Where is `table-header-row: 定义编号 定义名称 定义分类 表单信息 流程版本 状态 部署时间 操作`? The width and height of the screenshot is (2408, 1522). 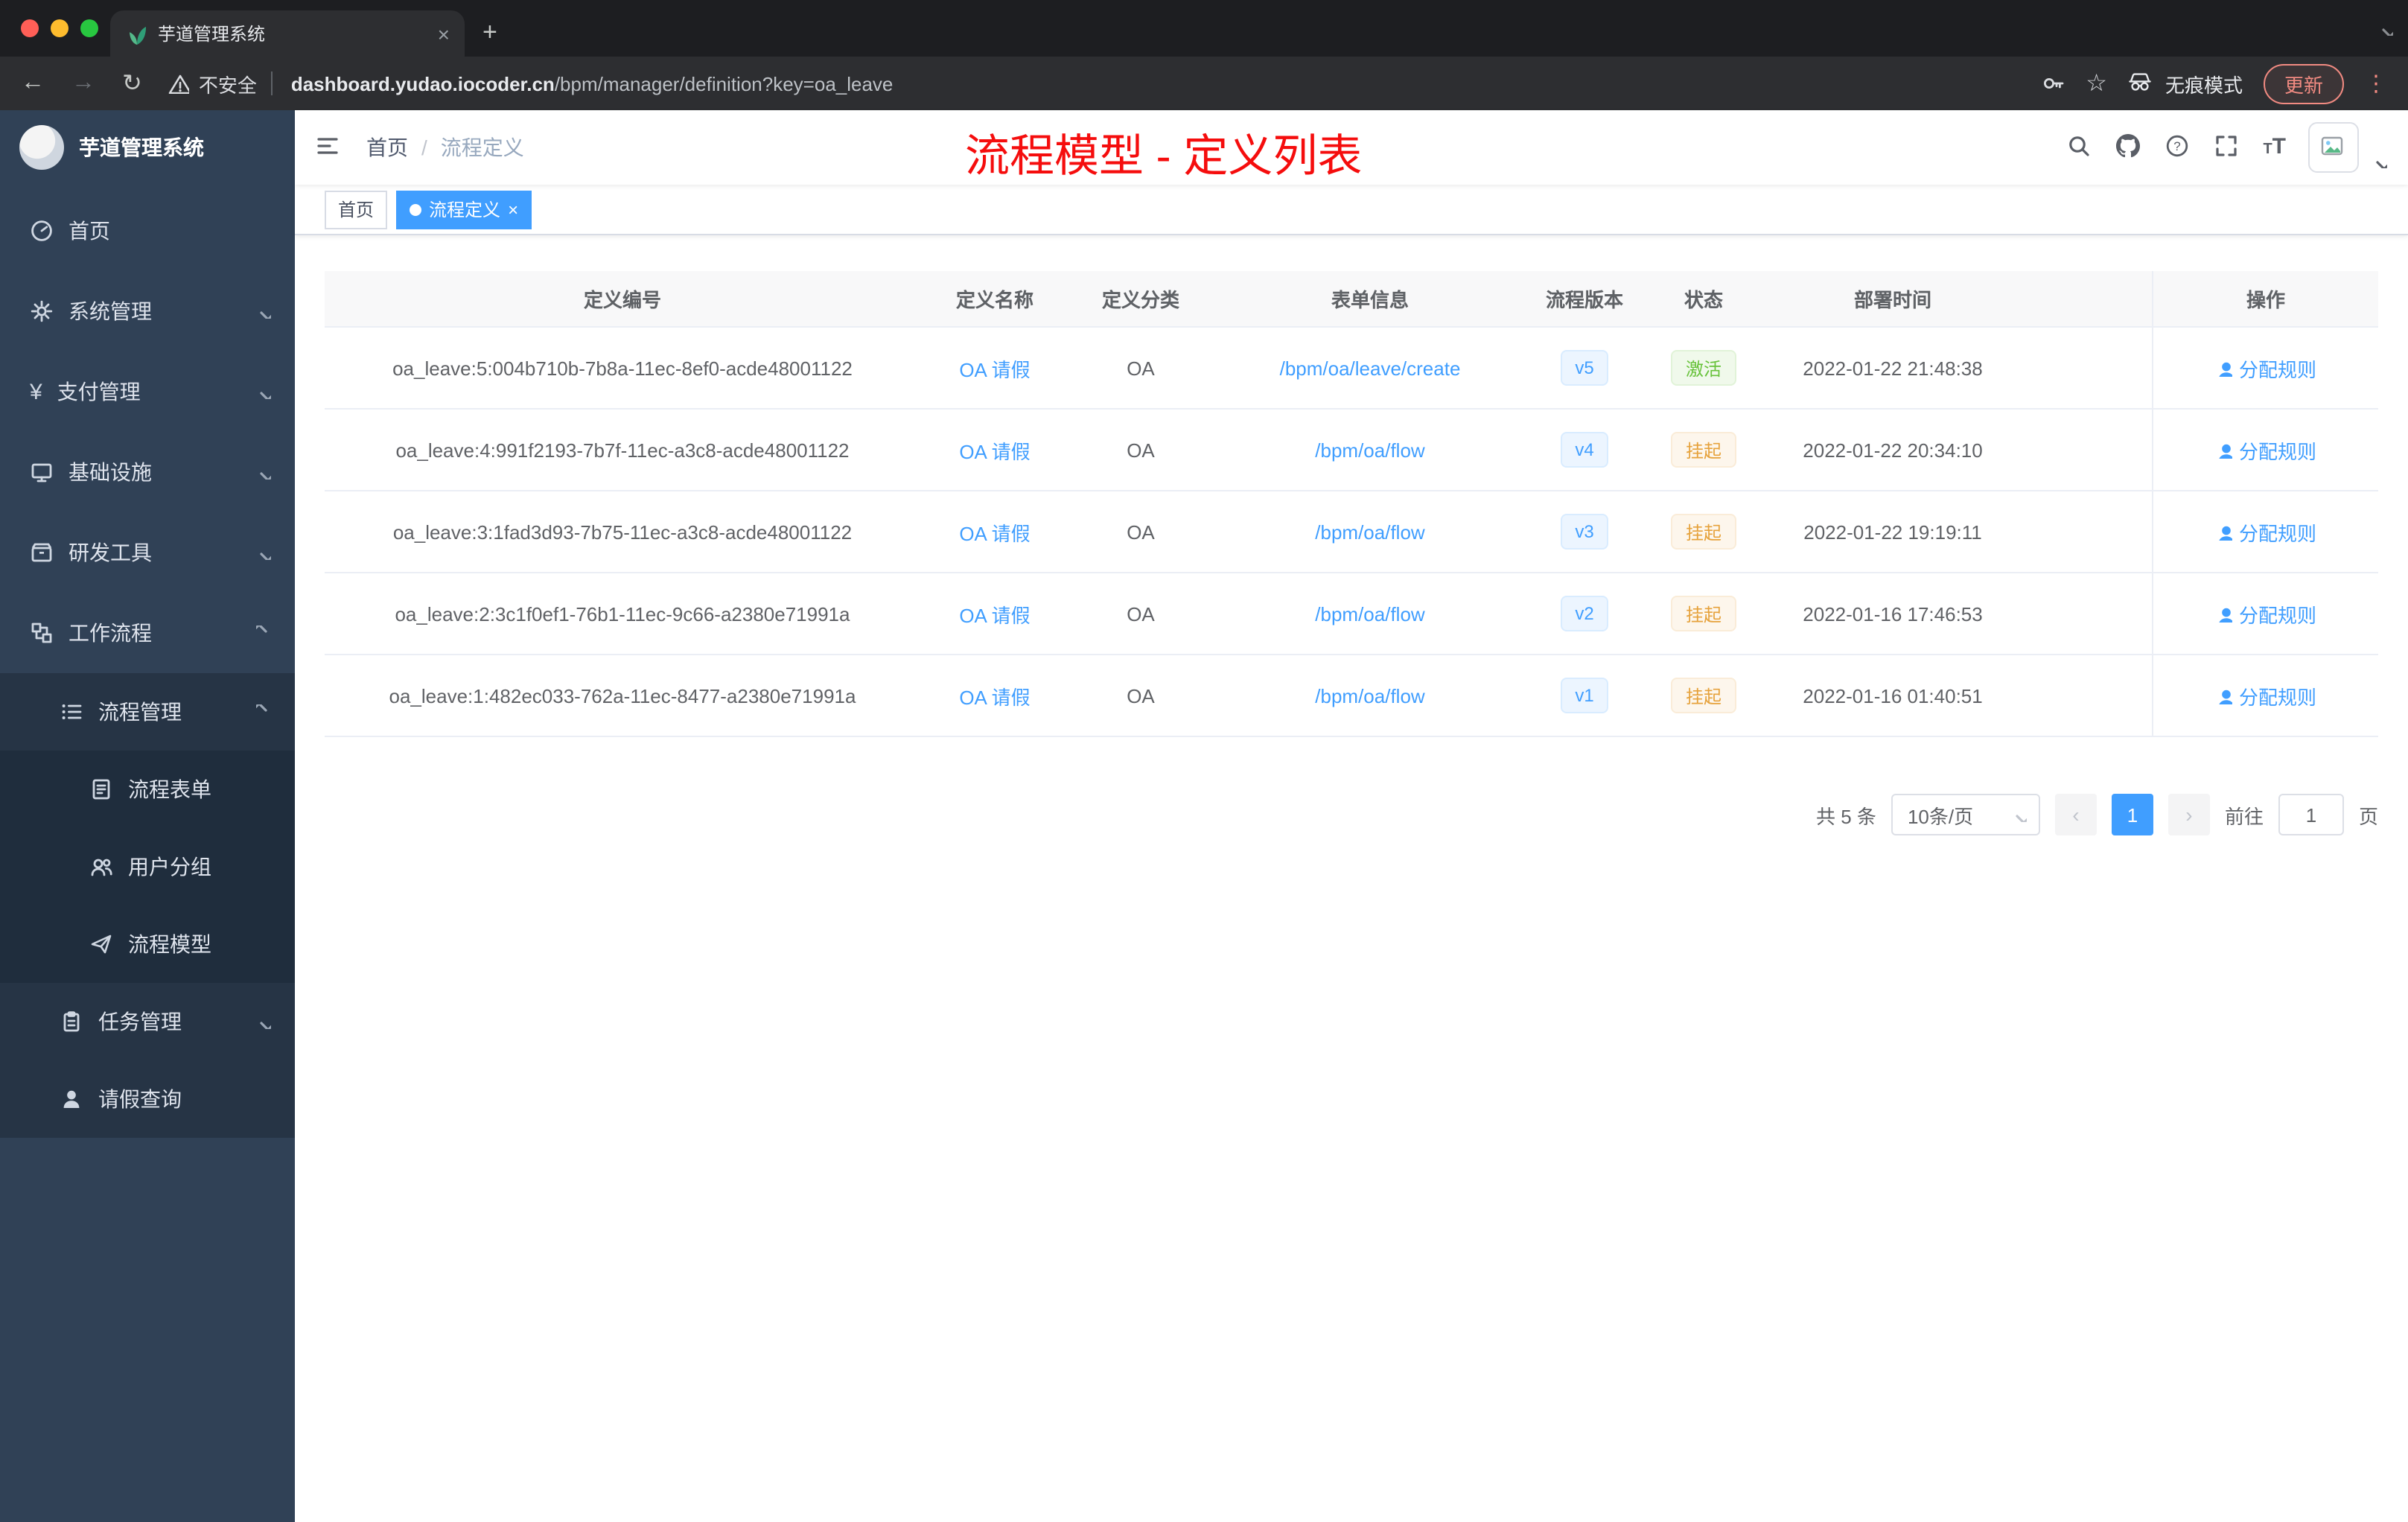
table-header-row: 定义编号 定义名称 定义分类 表单信息 流程版本 状态 部署时间 操作 is located at coordinates (1351, 299).